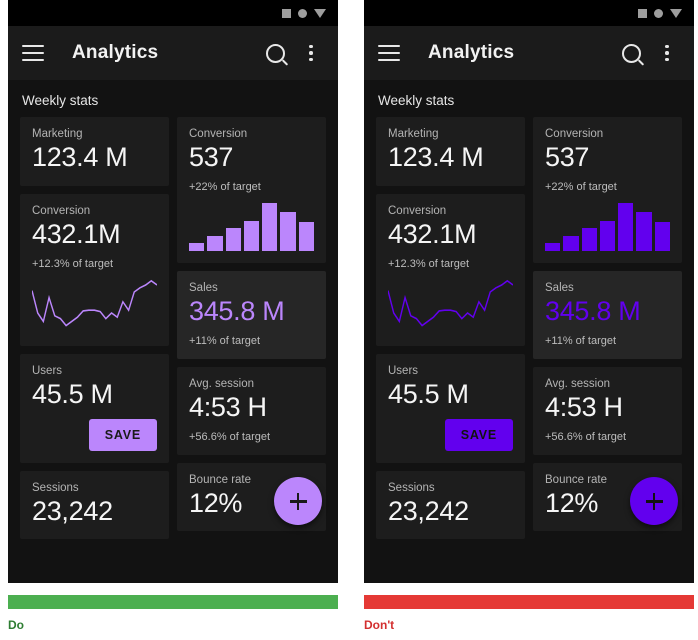  Describe the element at coordinates (16, 625) in the screenshot. I see `caption-label: Do` at that location.